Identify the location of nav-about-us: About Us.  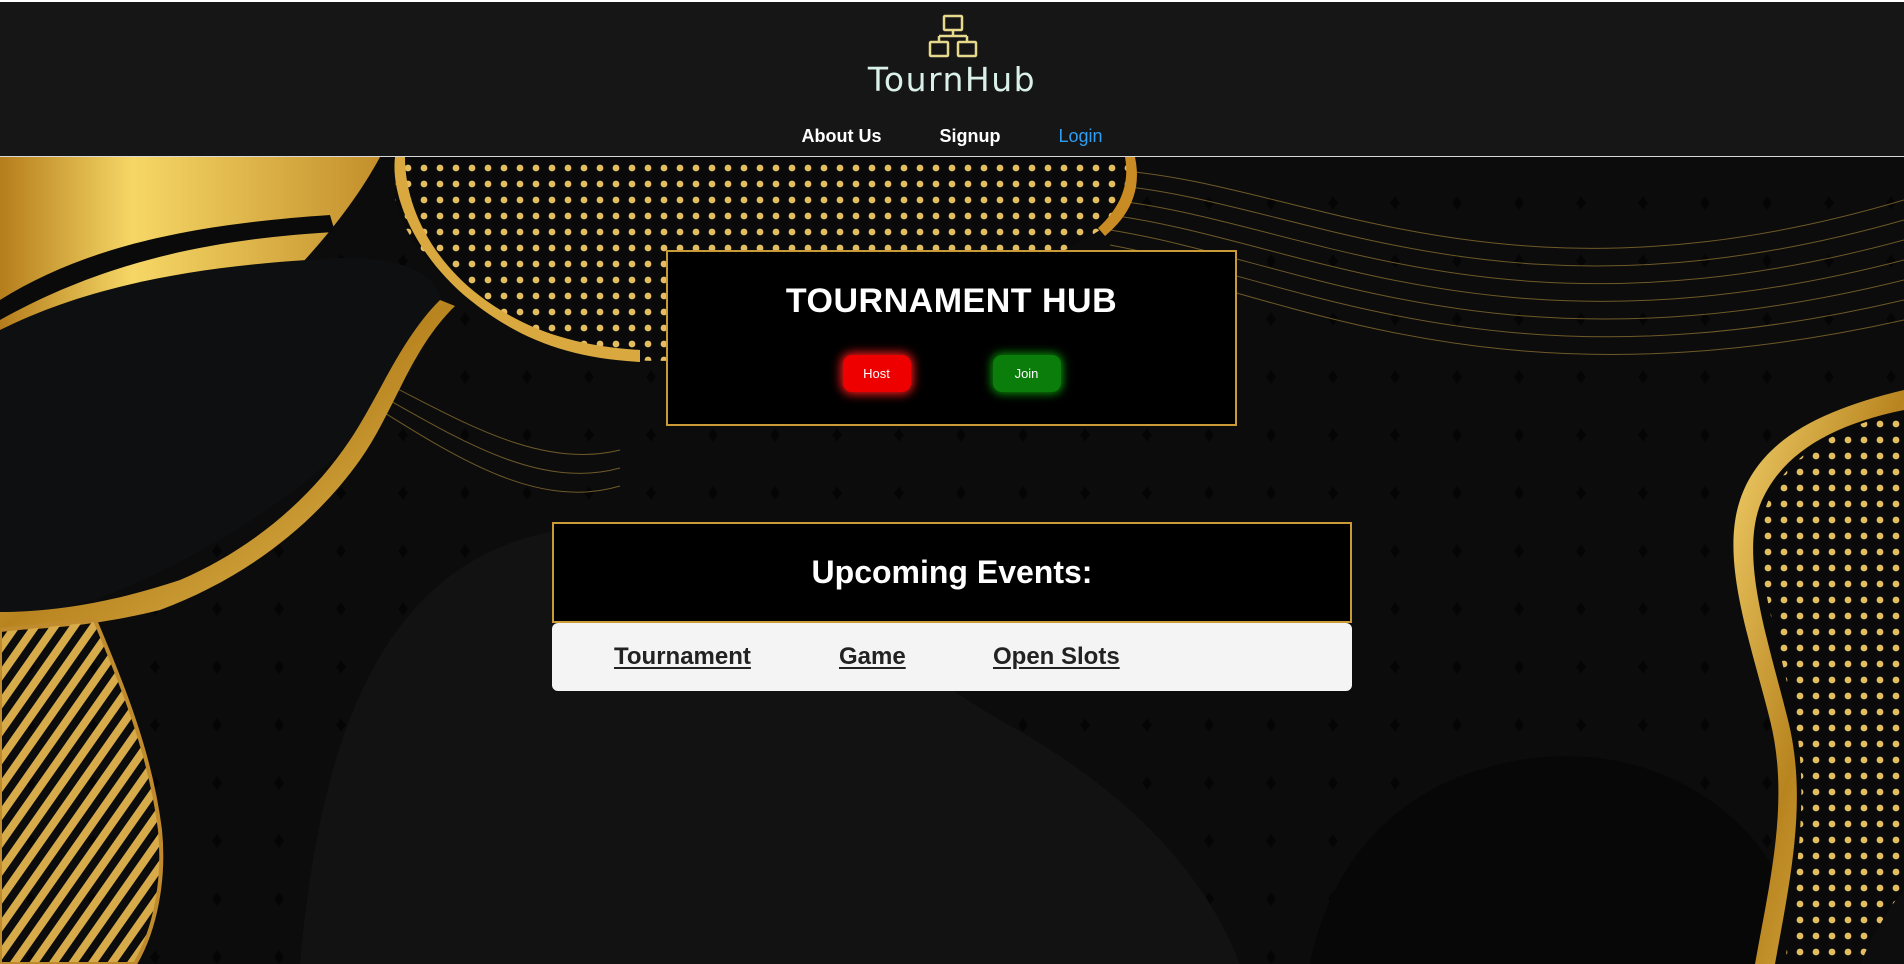
(841, 136).